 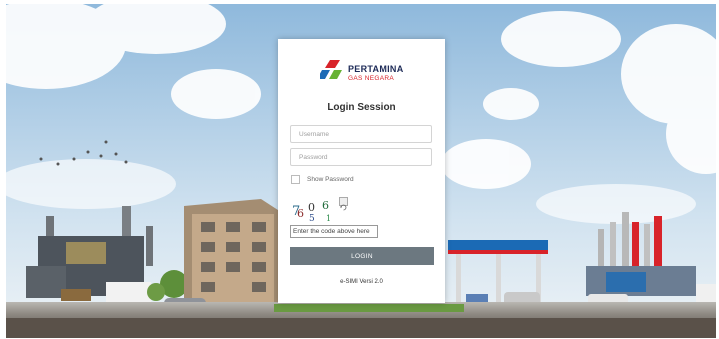 What do you see at coordinates (312, 218) in the screenshot?
I see `svg-text: 5` at bounding box center [312, 218].